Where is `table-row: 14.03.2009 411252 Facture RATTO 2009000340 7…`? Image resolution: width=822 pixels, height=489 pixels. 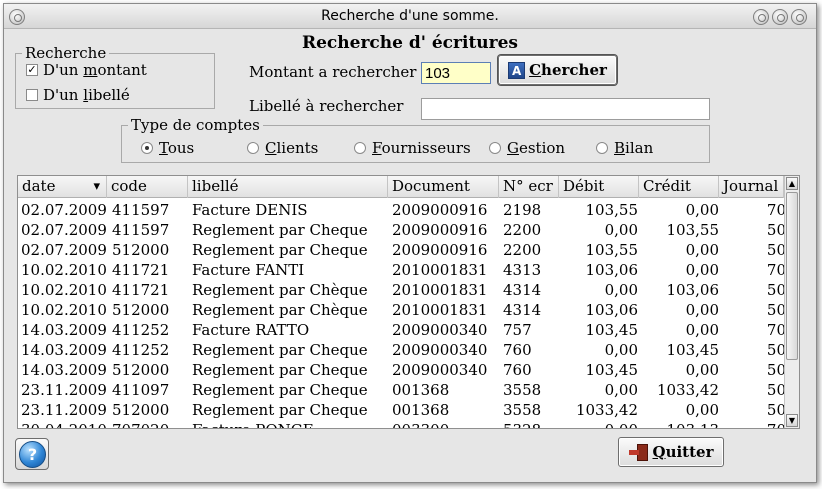 table-row: 14.03.2009 411252 Facture RATTO 2009000340 7… is located at coordinates (402, 330).